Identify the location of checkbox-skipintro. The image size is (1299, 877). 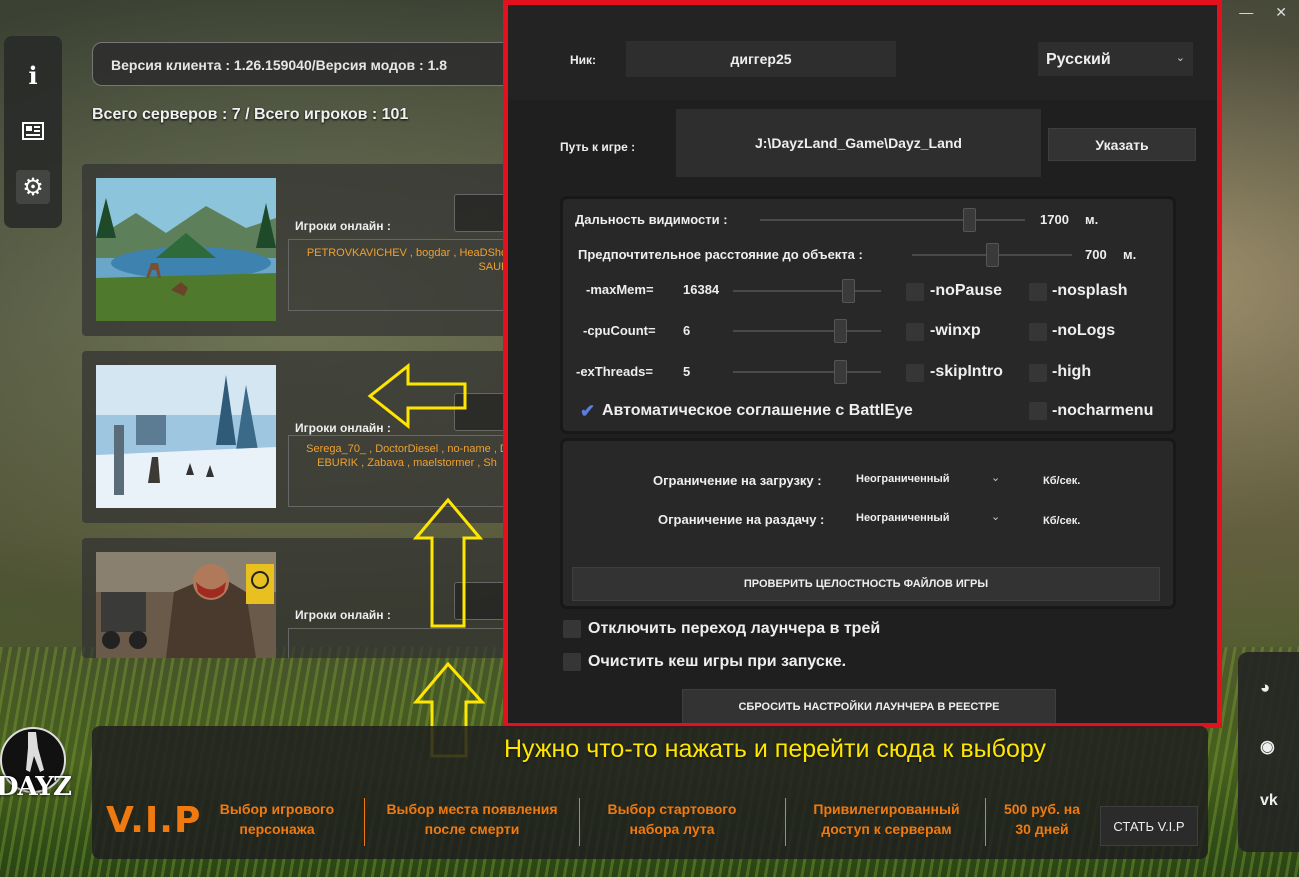
(915, 373).